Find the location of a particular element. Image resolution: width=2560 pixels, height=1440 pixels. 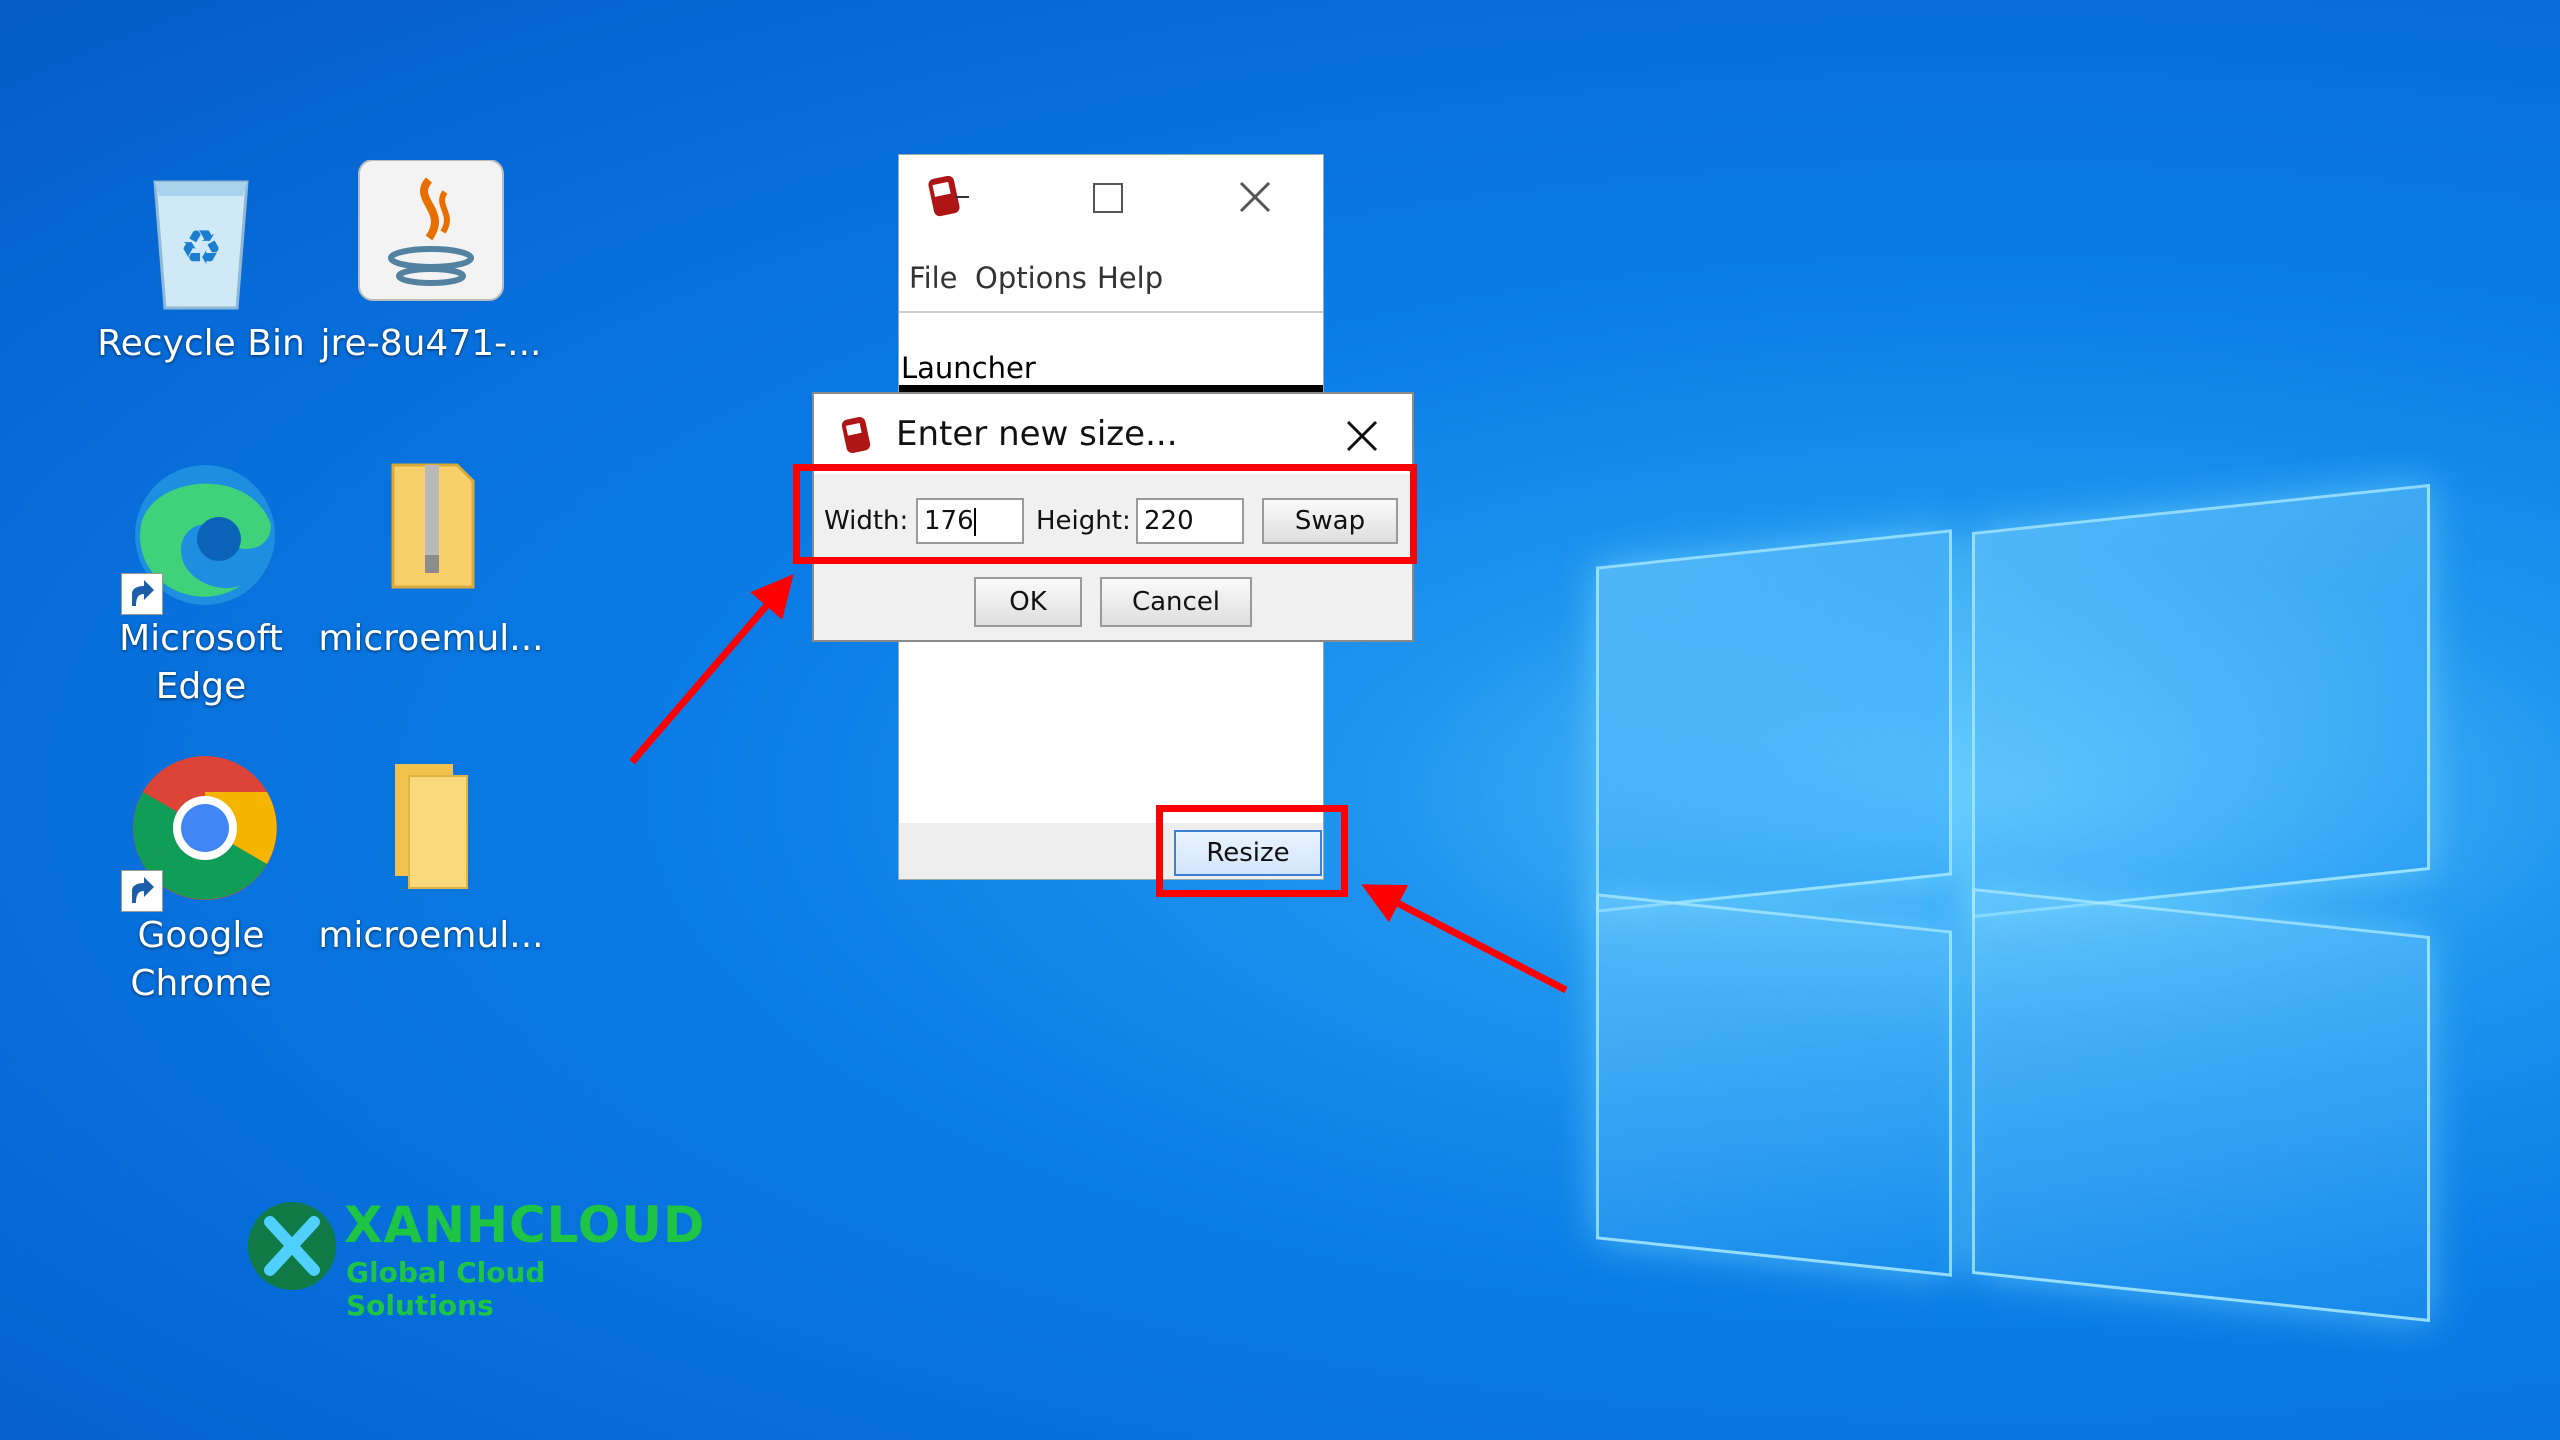

xanhcloud-logo: XANHCLOUD Global Cloud Solutions is located at coordinates (475, 1259).